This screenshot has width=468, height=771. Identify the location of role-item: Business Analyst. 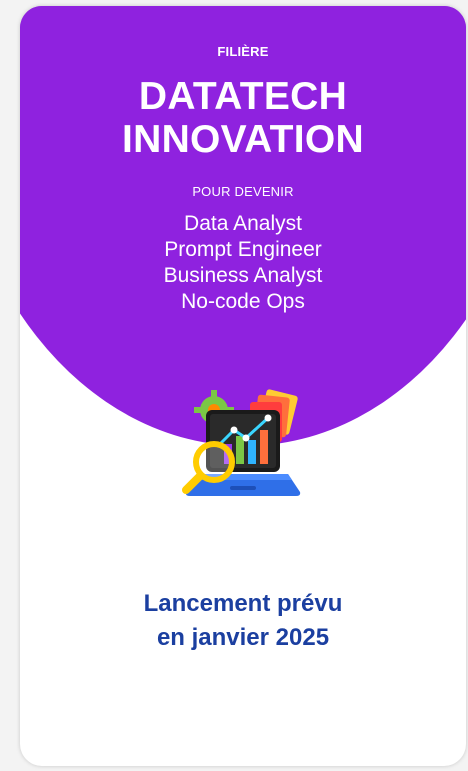
(243, 275).